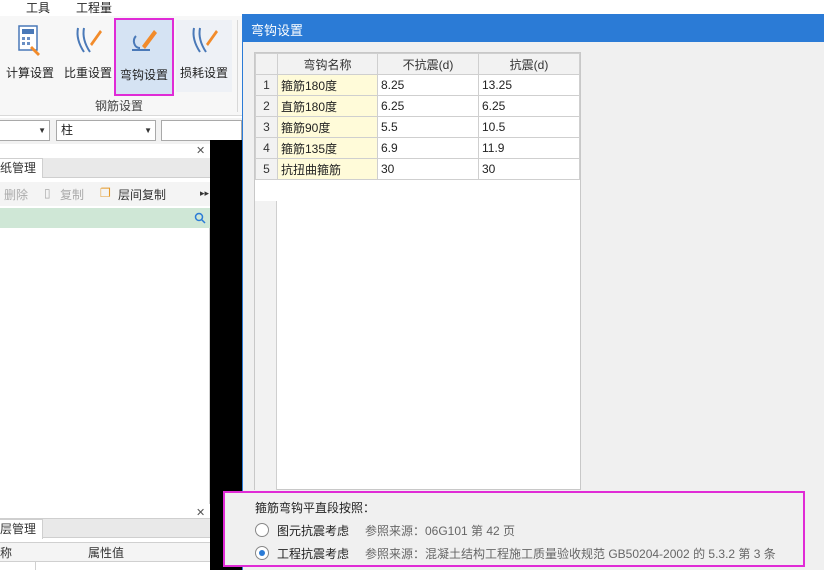 The width and height of the screenshot is (824, 570). I want to click on loss-settings-label: 损耗设置, so click(203, 73).